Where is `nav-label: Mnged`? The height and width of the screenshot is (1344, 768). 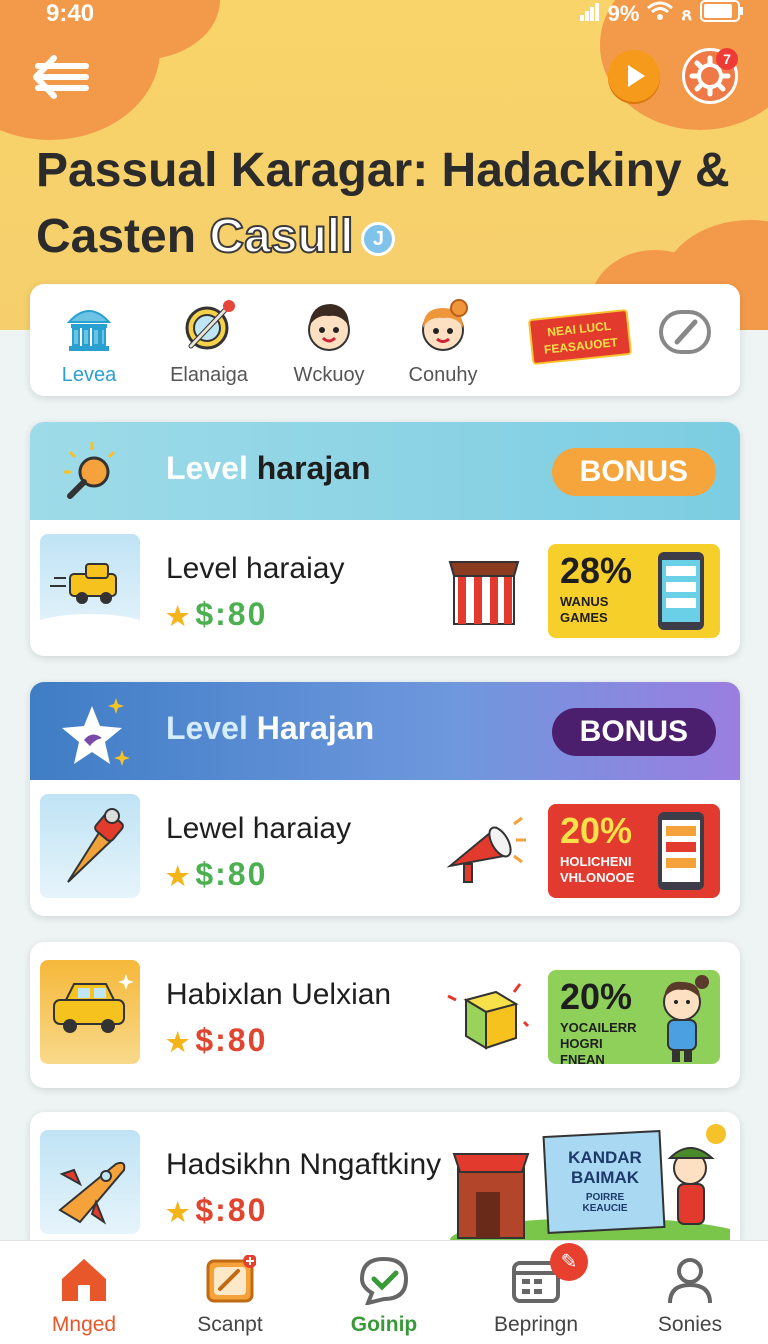 nav-label: Mnged is located at coordinates (84, 1324).